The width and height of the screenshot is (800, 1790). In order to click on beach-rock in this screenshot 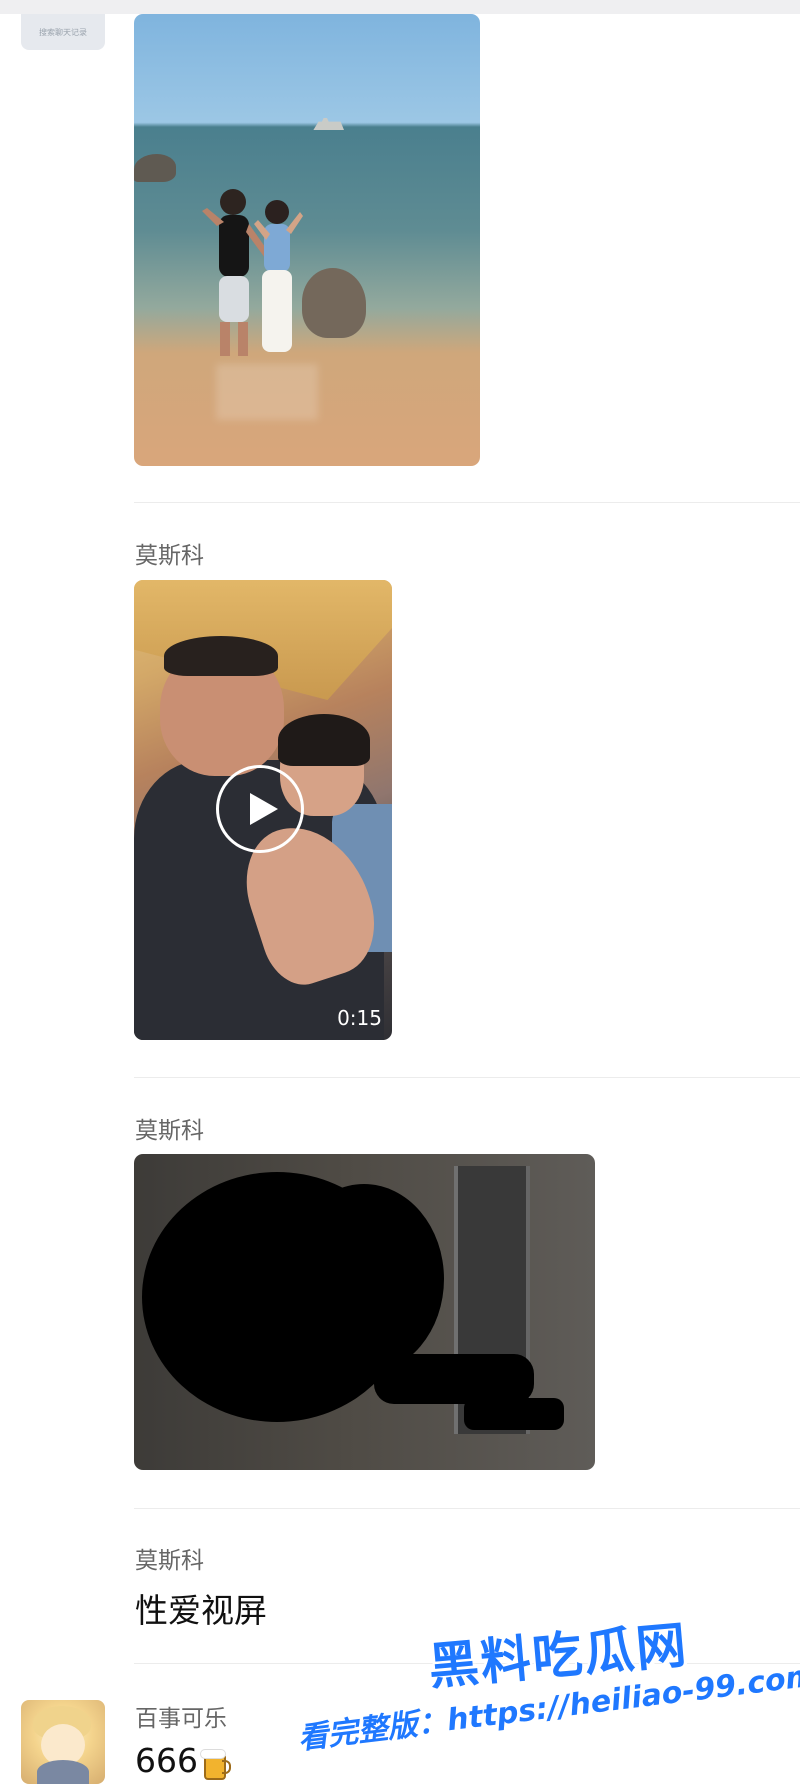, I will do `click(334, 303)`.